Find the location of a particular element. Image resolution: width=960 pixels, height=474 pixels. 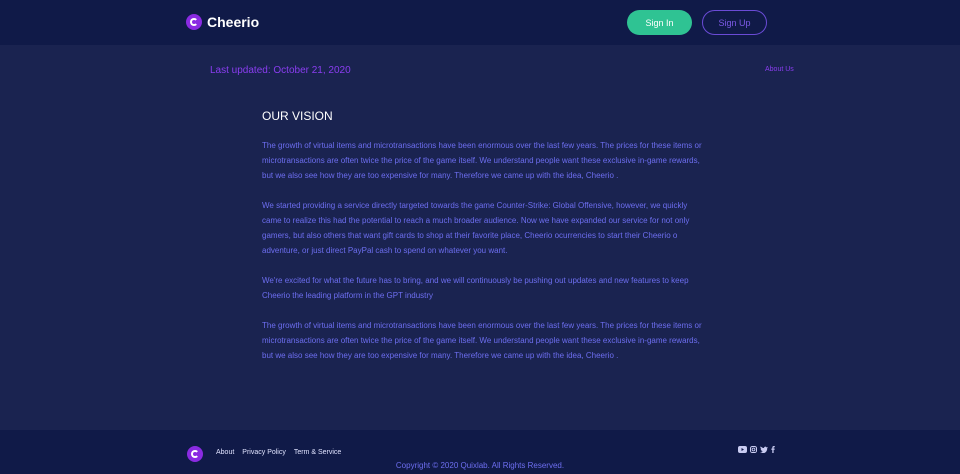

instagram-icon is located at coordinates (753, 449).